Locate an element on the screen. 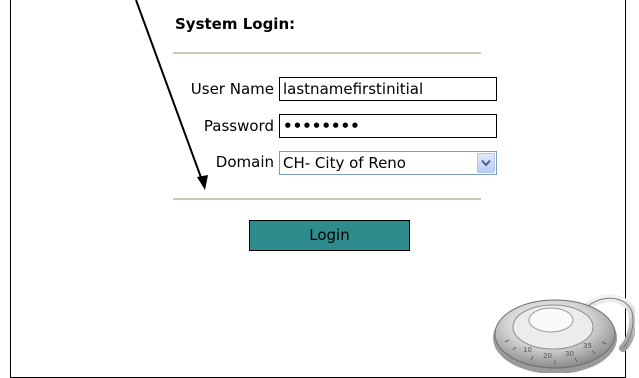 Image resolution: width=639 pixels, height=378 pixels. domain-label: Domain is located at coordinates (244, 162).